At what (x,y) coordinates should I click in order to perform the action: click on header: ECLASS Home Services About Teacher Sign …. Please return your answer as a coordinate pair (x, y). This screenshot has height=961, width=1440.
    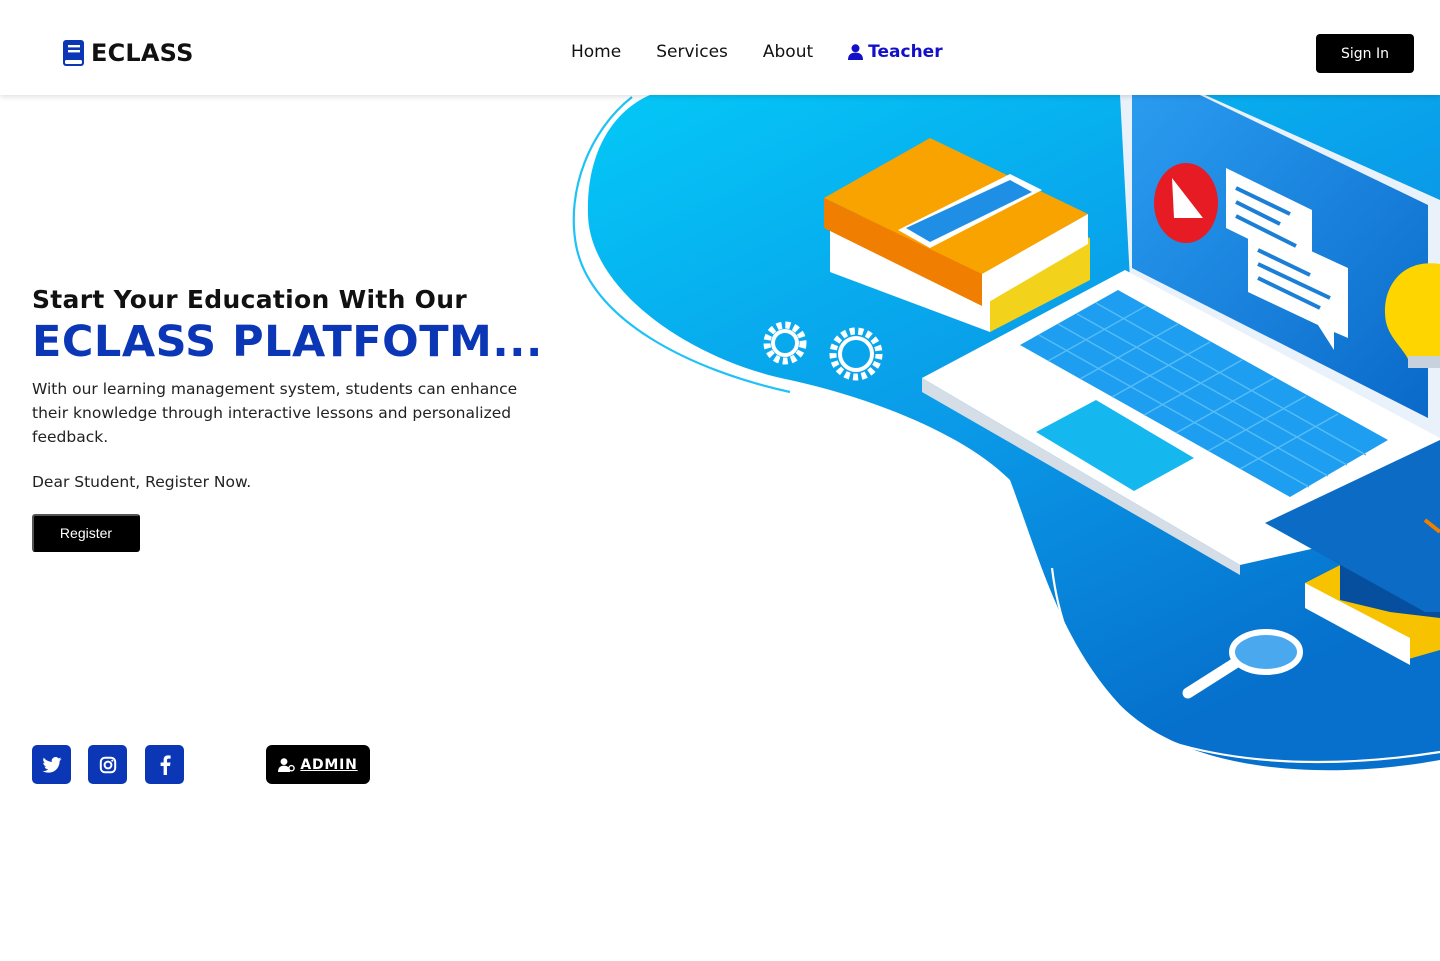
    Looking at the image, I should click on (720, 47).